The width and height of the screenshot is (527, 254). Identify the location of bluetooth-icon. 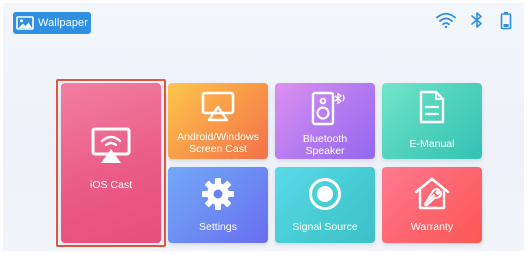
(477, 20).